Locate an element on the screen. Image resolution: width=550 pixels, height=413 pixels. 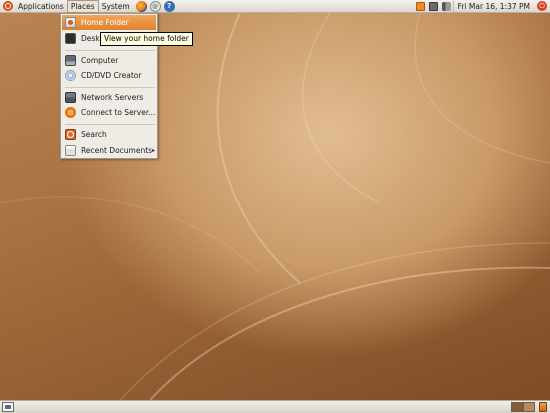
menu-item-label: CD/DVD Creator is located at coordinates (111, 75).